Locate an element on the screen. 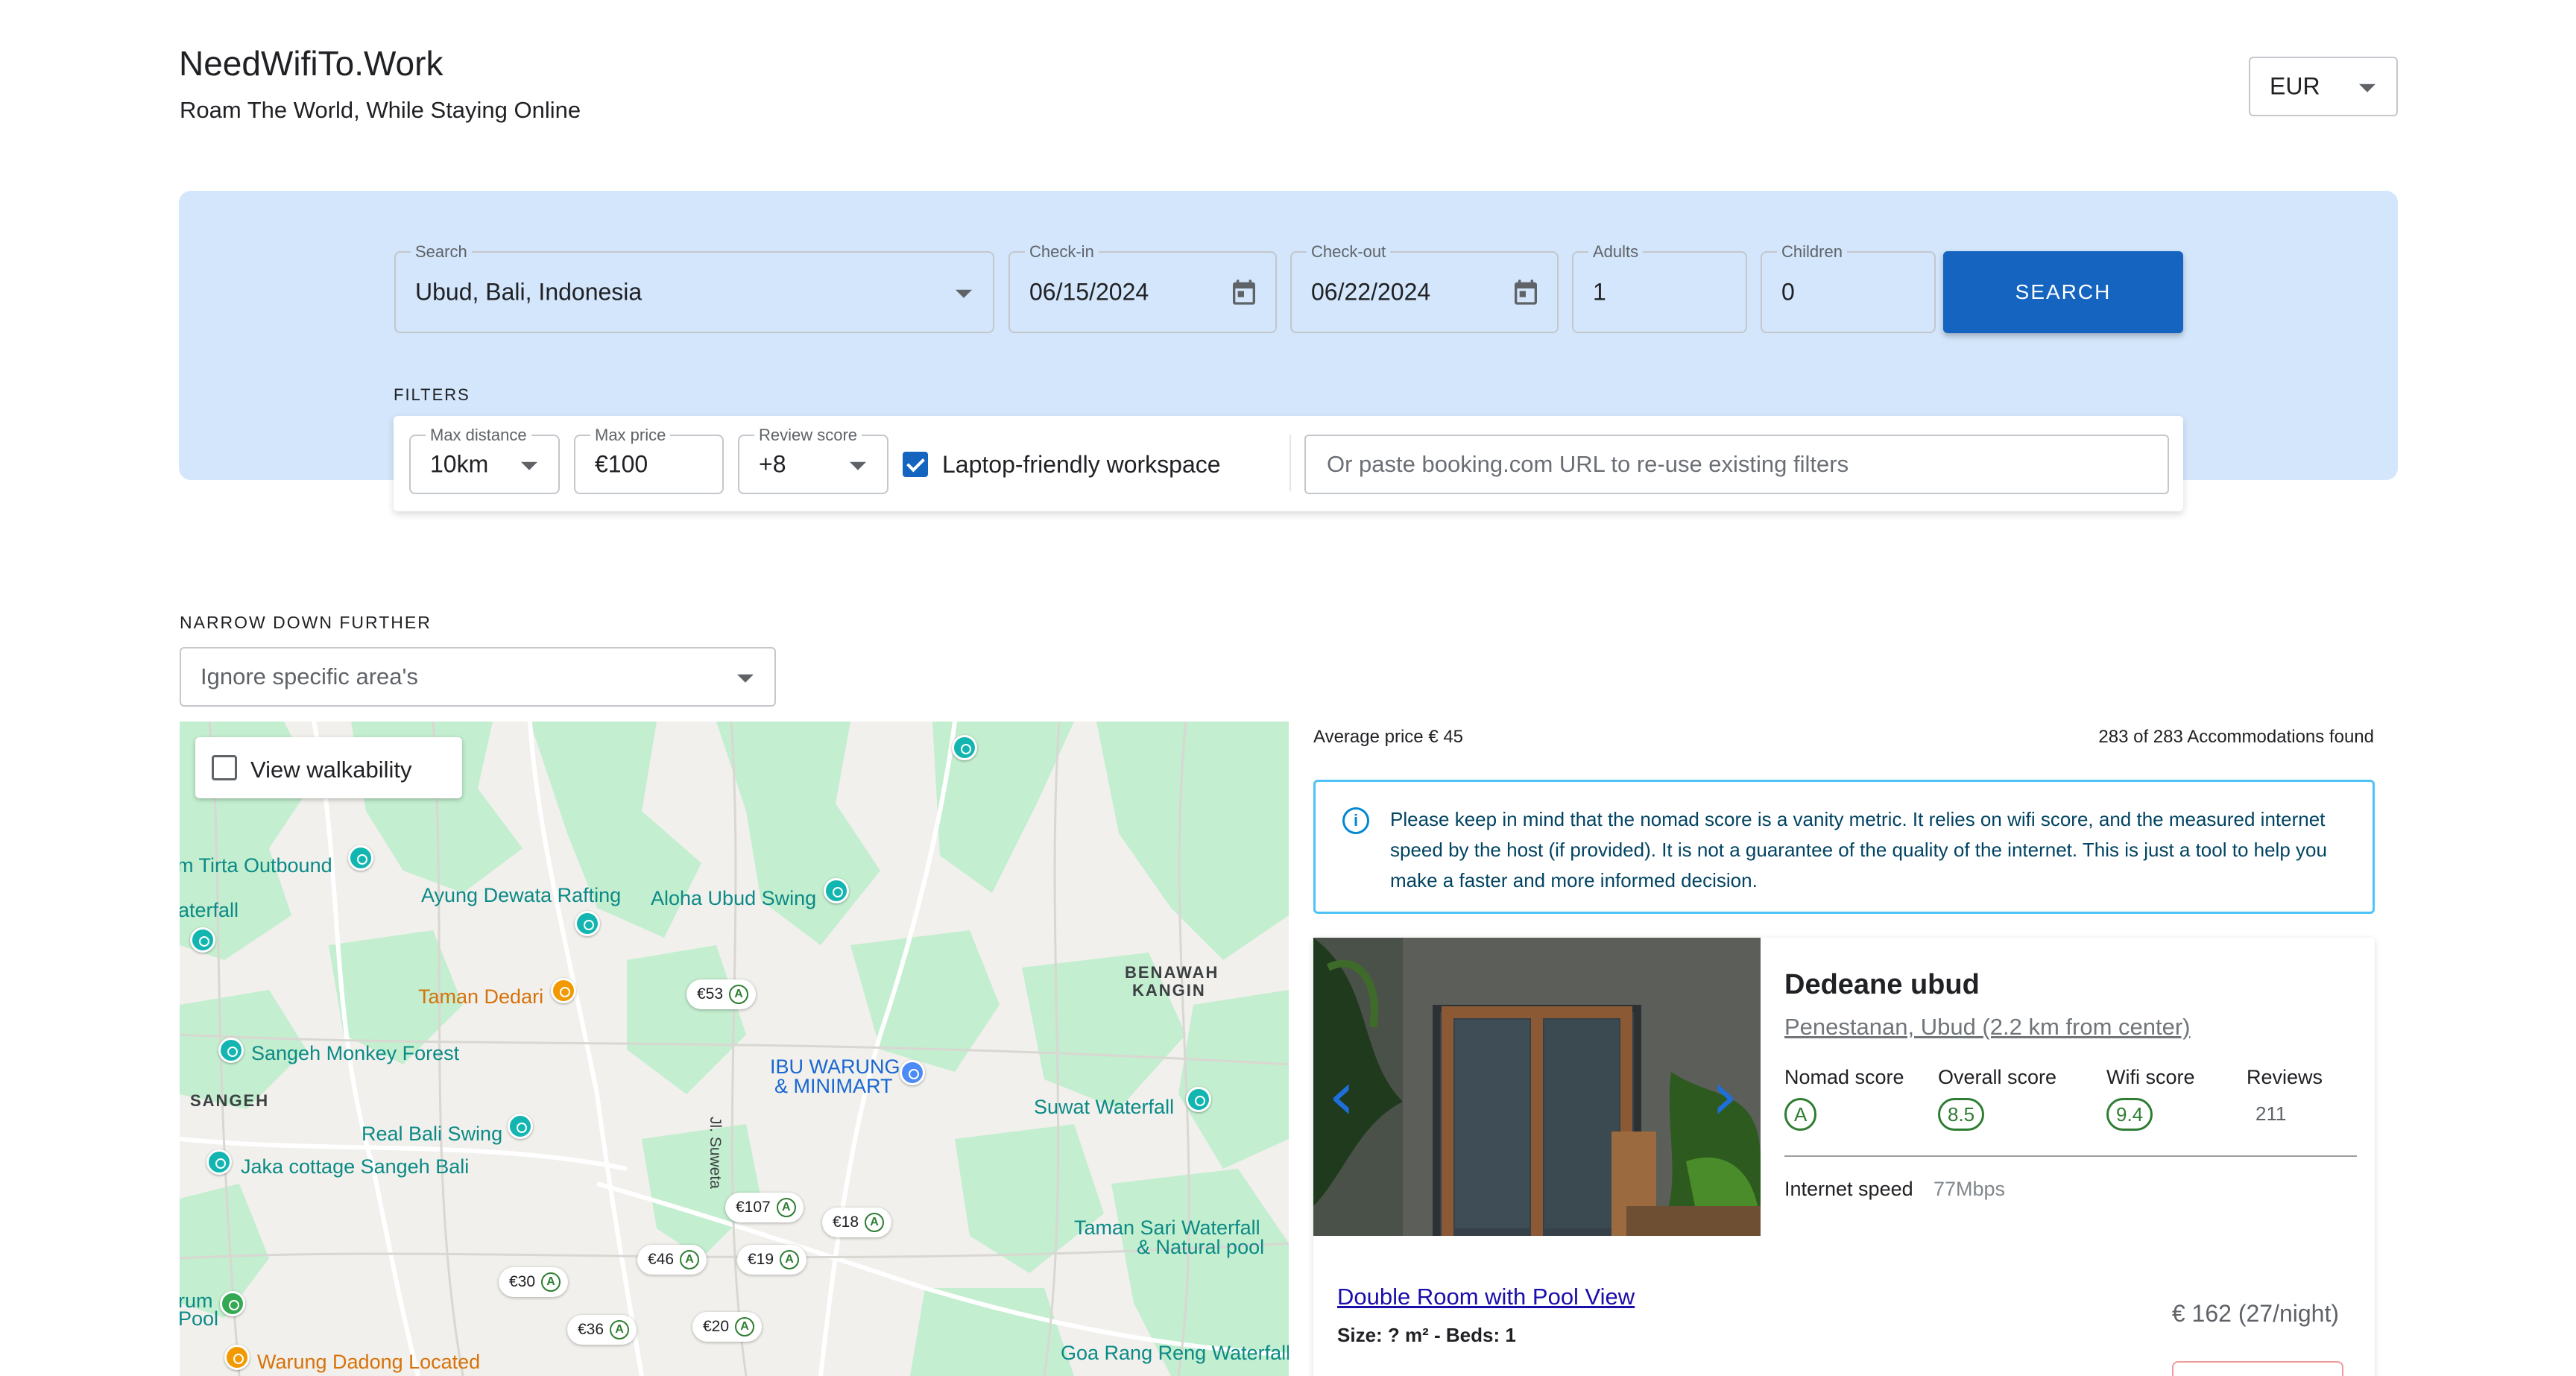  review-score-select: Review score +8 is located at coordinates (813, 460).